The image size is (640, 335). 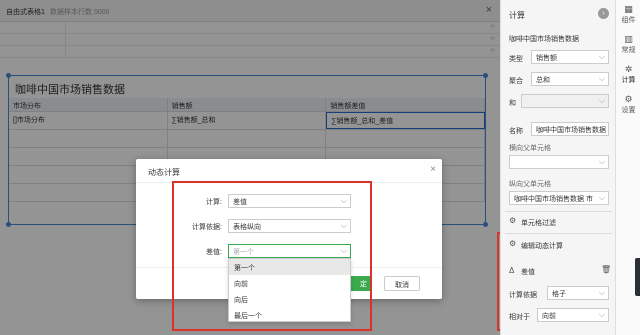 I want to click on calc-basis-select: 格子 ⌵, so click(x=578, y=293).